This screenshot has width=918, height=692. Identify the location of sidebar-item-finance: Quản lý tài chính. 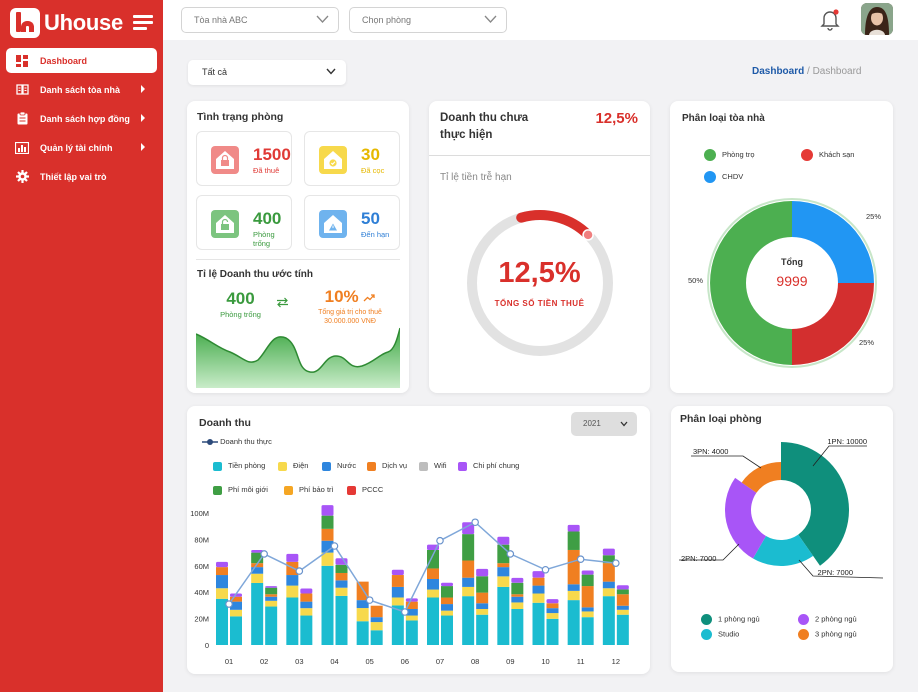
(81, 147).